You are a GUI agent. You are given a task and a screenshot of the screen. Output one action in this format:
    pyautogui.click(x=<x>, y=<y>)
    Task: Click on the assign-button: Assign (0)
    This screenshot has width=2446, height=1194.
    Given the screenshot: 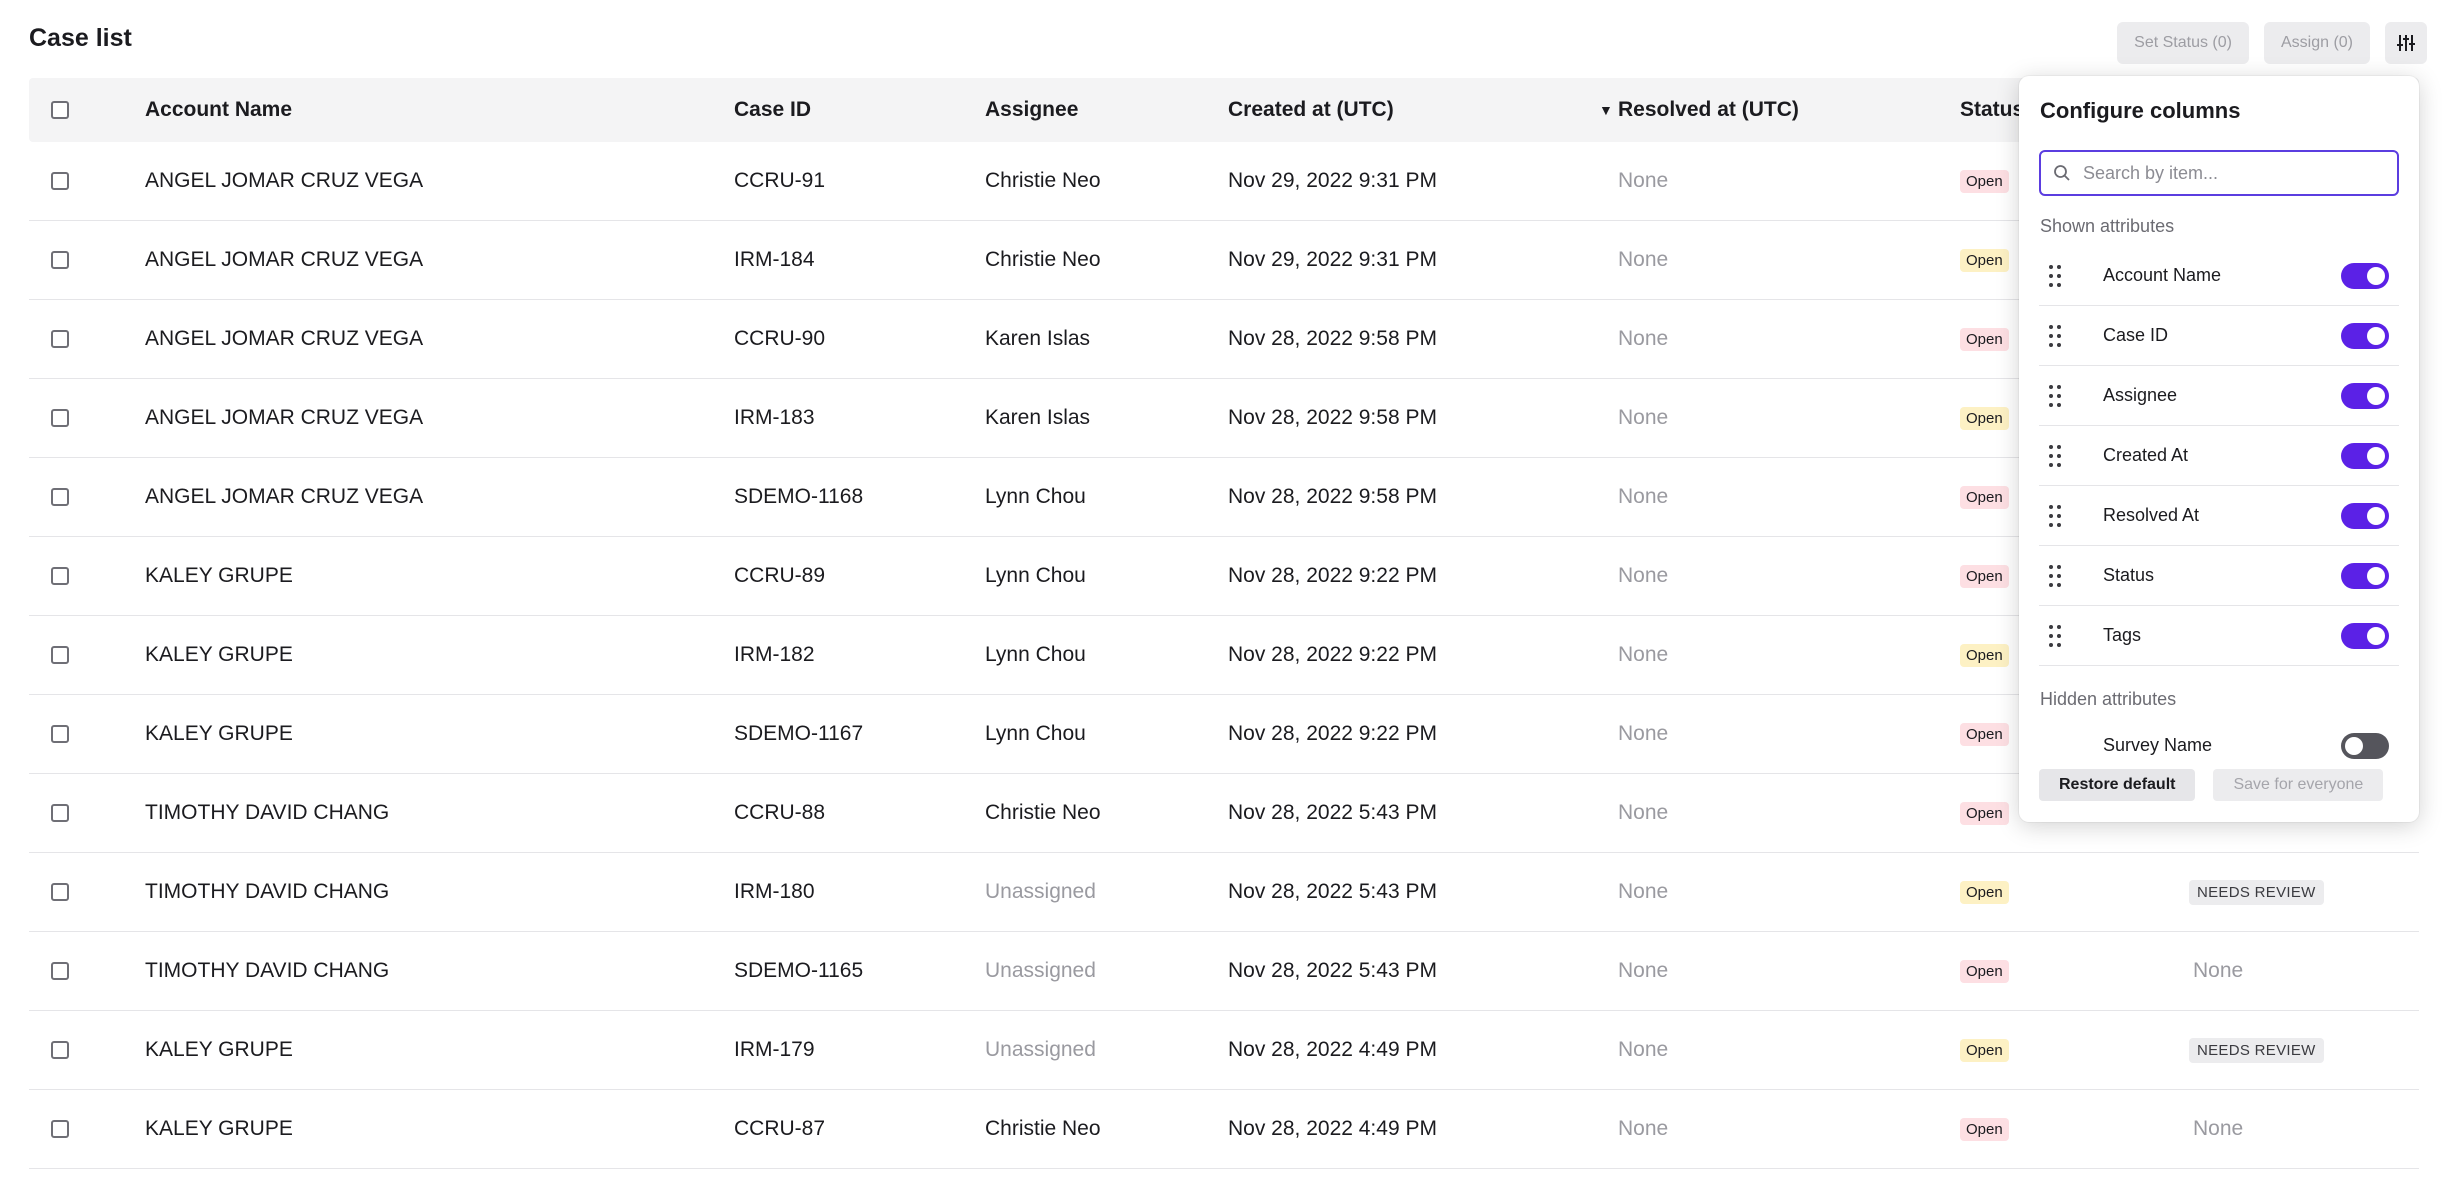 What is the action you would take?
    pyautogui.click(x=2316, y=43)
    